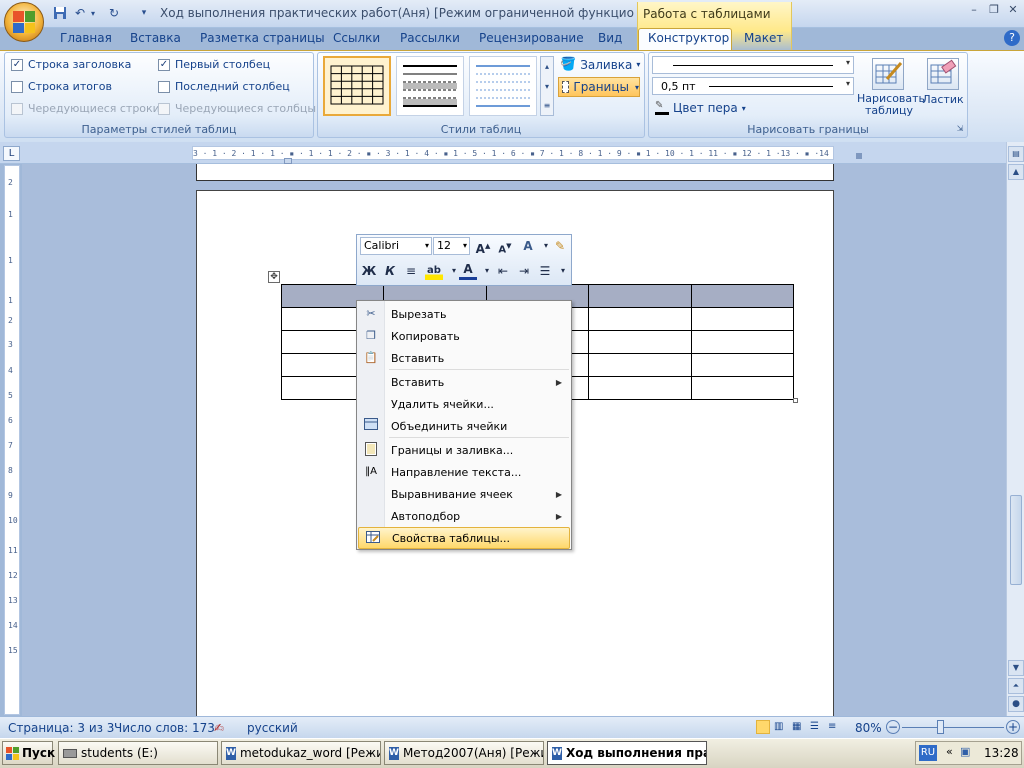 This screenshot has height=768, width=1024. I want to click on menu-item-insert: Вставить ▶, so click(464, 382).